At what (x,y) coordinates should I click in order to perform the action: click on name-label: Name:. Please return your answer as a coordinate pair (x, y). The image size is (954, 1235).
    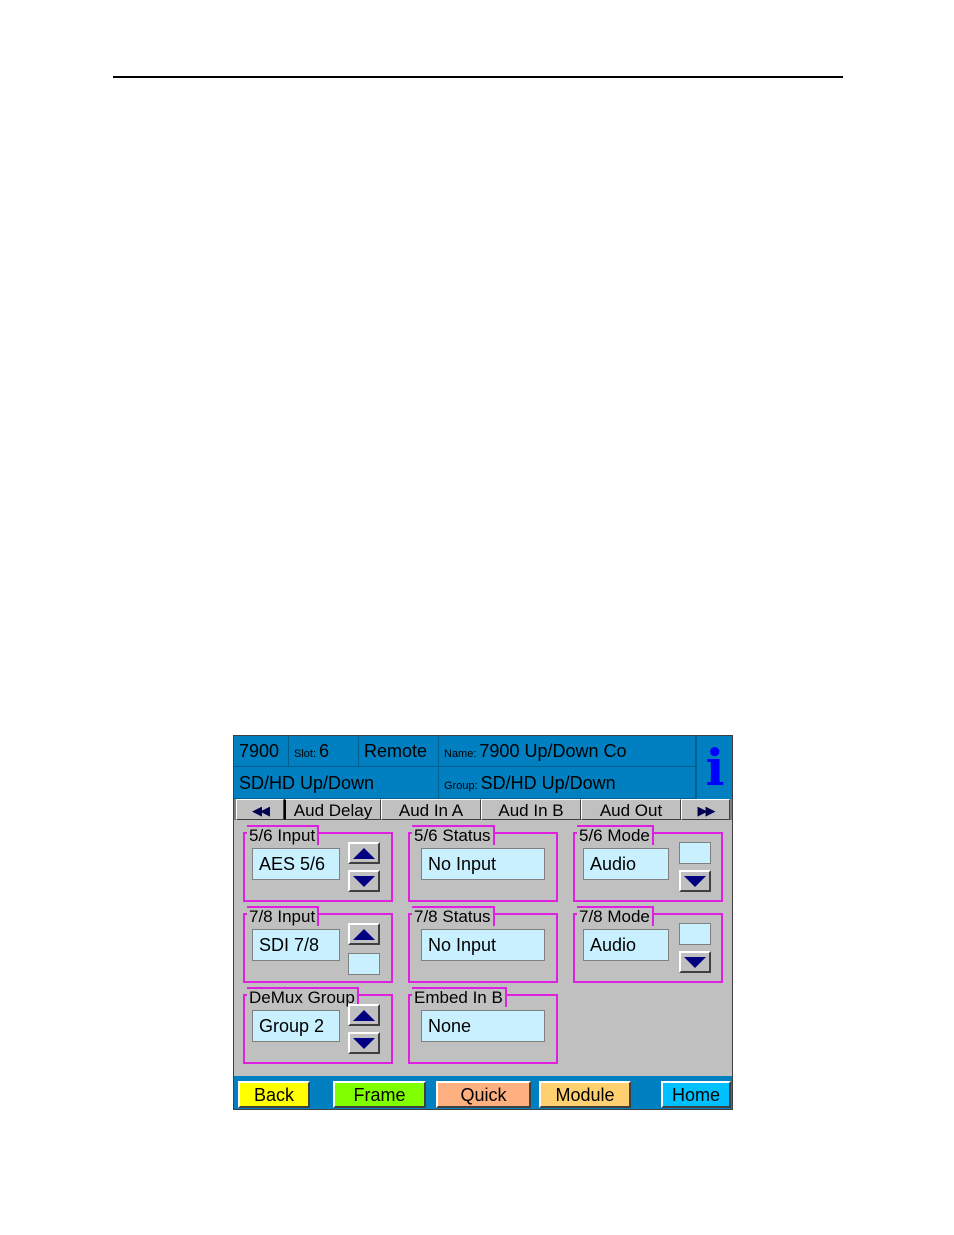
    Looking at the image, I should click on (460, 754).